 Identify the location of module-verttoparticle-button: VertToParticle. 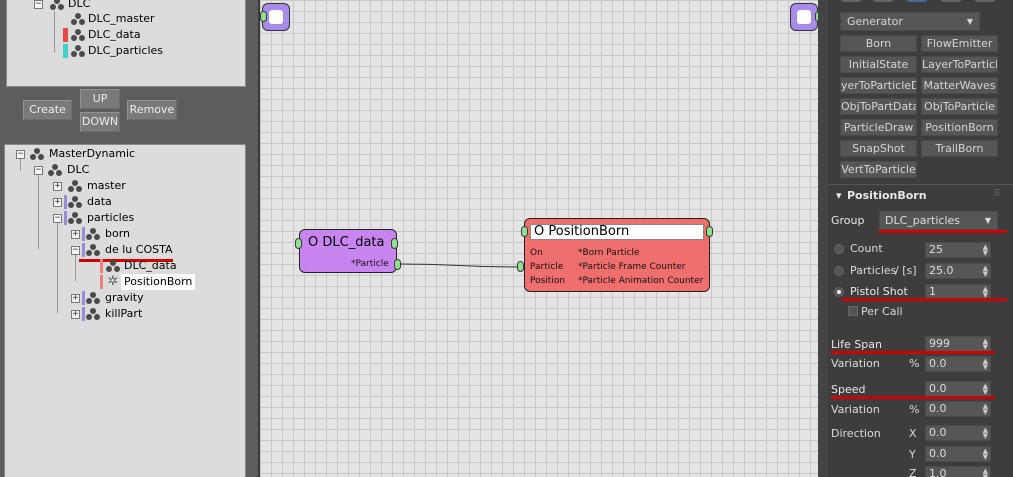
(878, 169).